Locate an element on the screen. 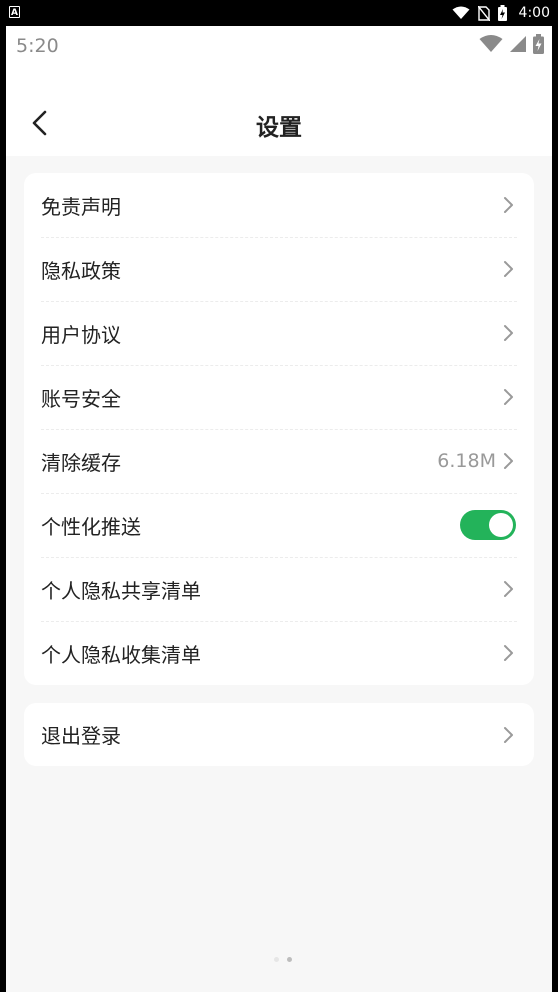 The width and height of the screenshot is (558, 992). settings-item-label: 个人隐私收集清单 is located at coordinates (121, 654).